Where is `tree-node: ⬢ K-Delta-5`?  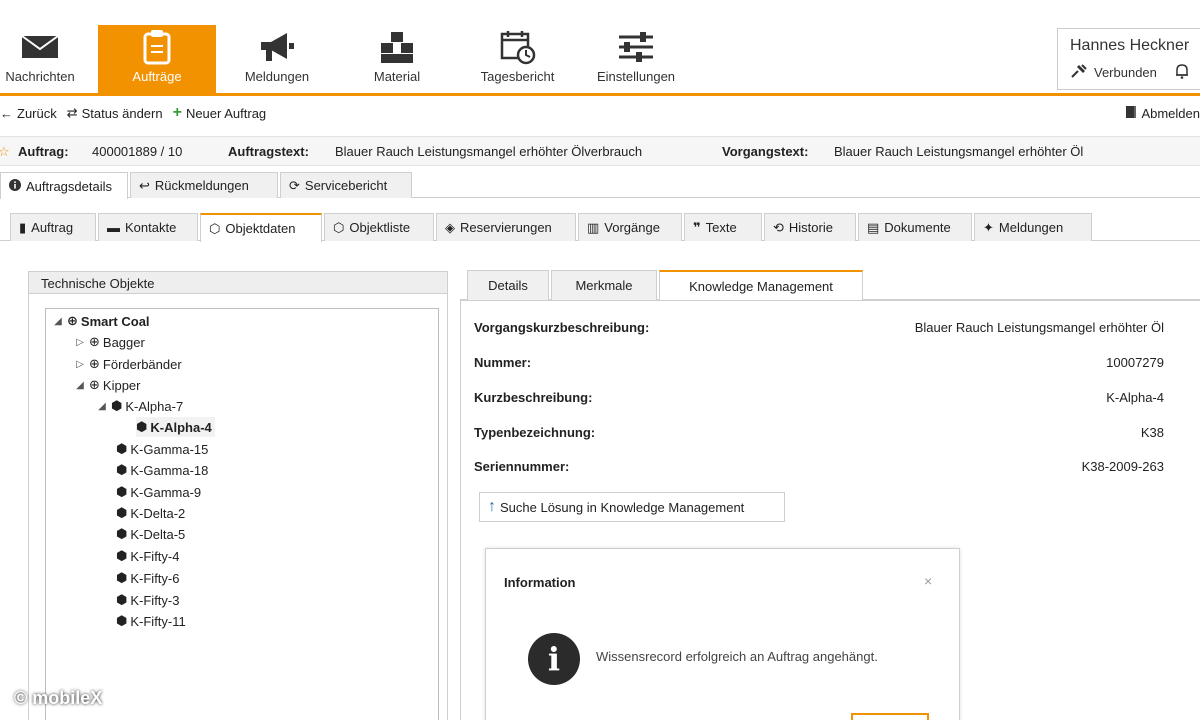
tree-node: ⬢ K-Delta-5 is located at coordinates (150, 534).